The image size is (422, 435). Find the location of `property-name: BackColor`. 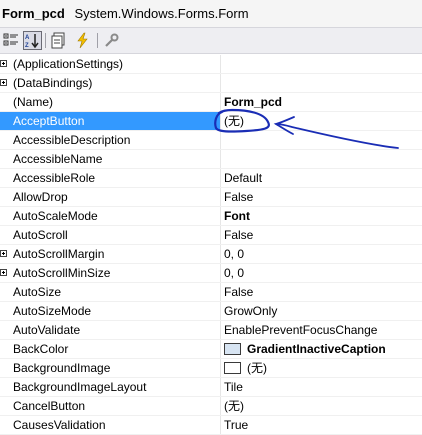

property-name: BackColor is located at coordinates (110, 349).